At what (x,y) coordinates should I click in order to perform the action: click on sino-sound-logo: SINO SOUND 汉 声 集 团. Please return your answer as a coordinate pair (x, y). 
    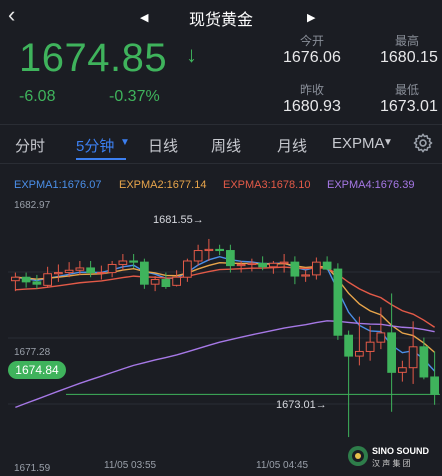
    Looking at the image, I should click on (389, 457).